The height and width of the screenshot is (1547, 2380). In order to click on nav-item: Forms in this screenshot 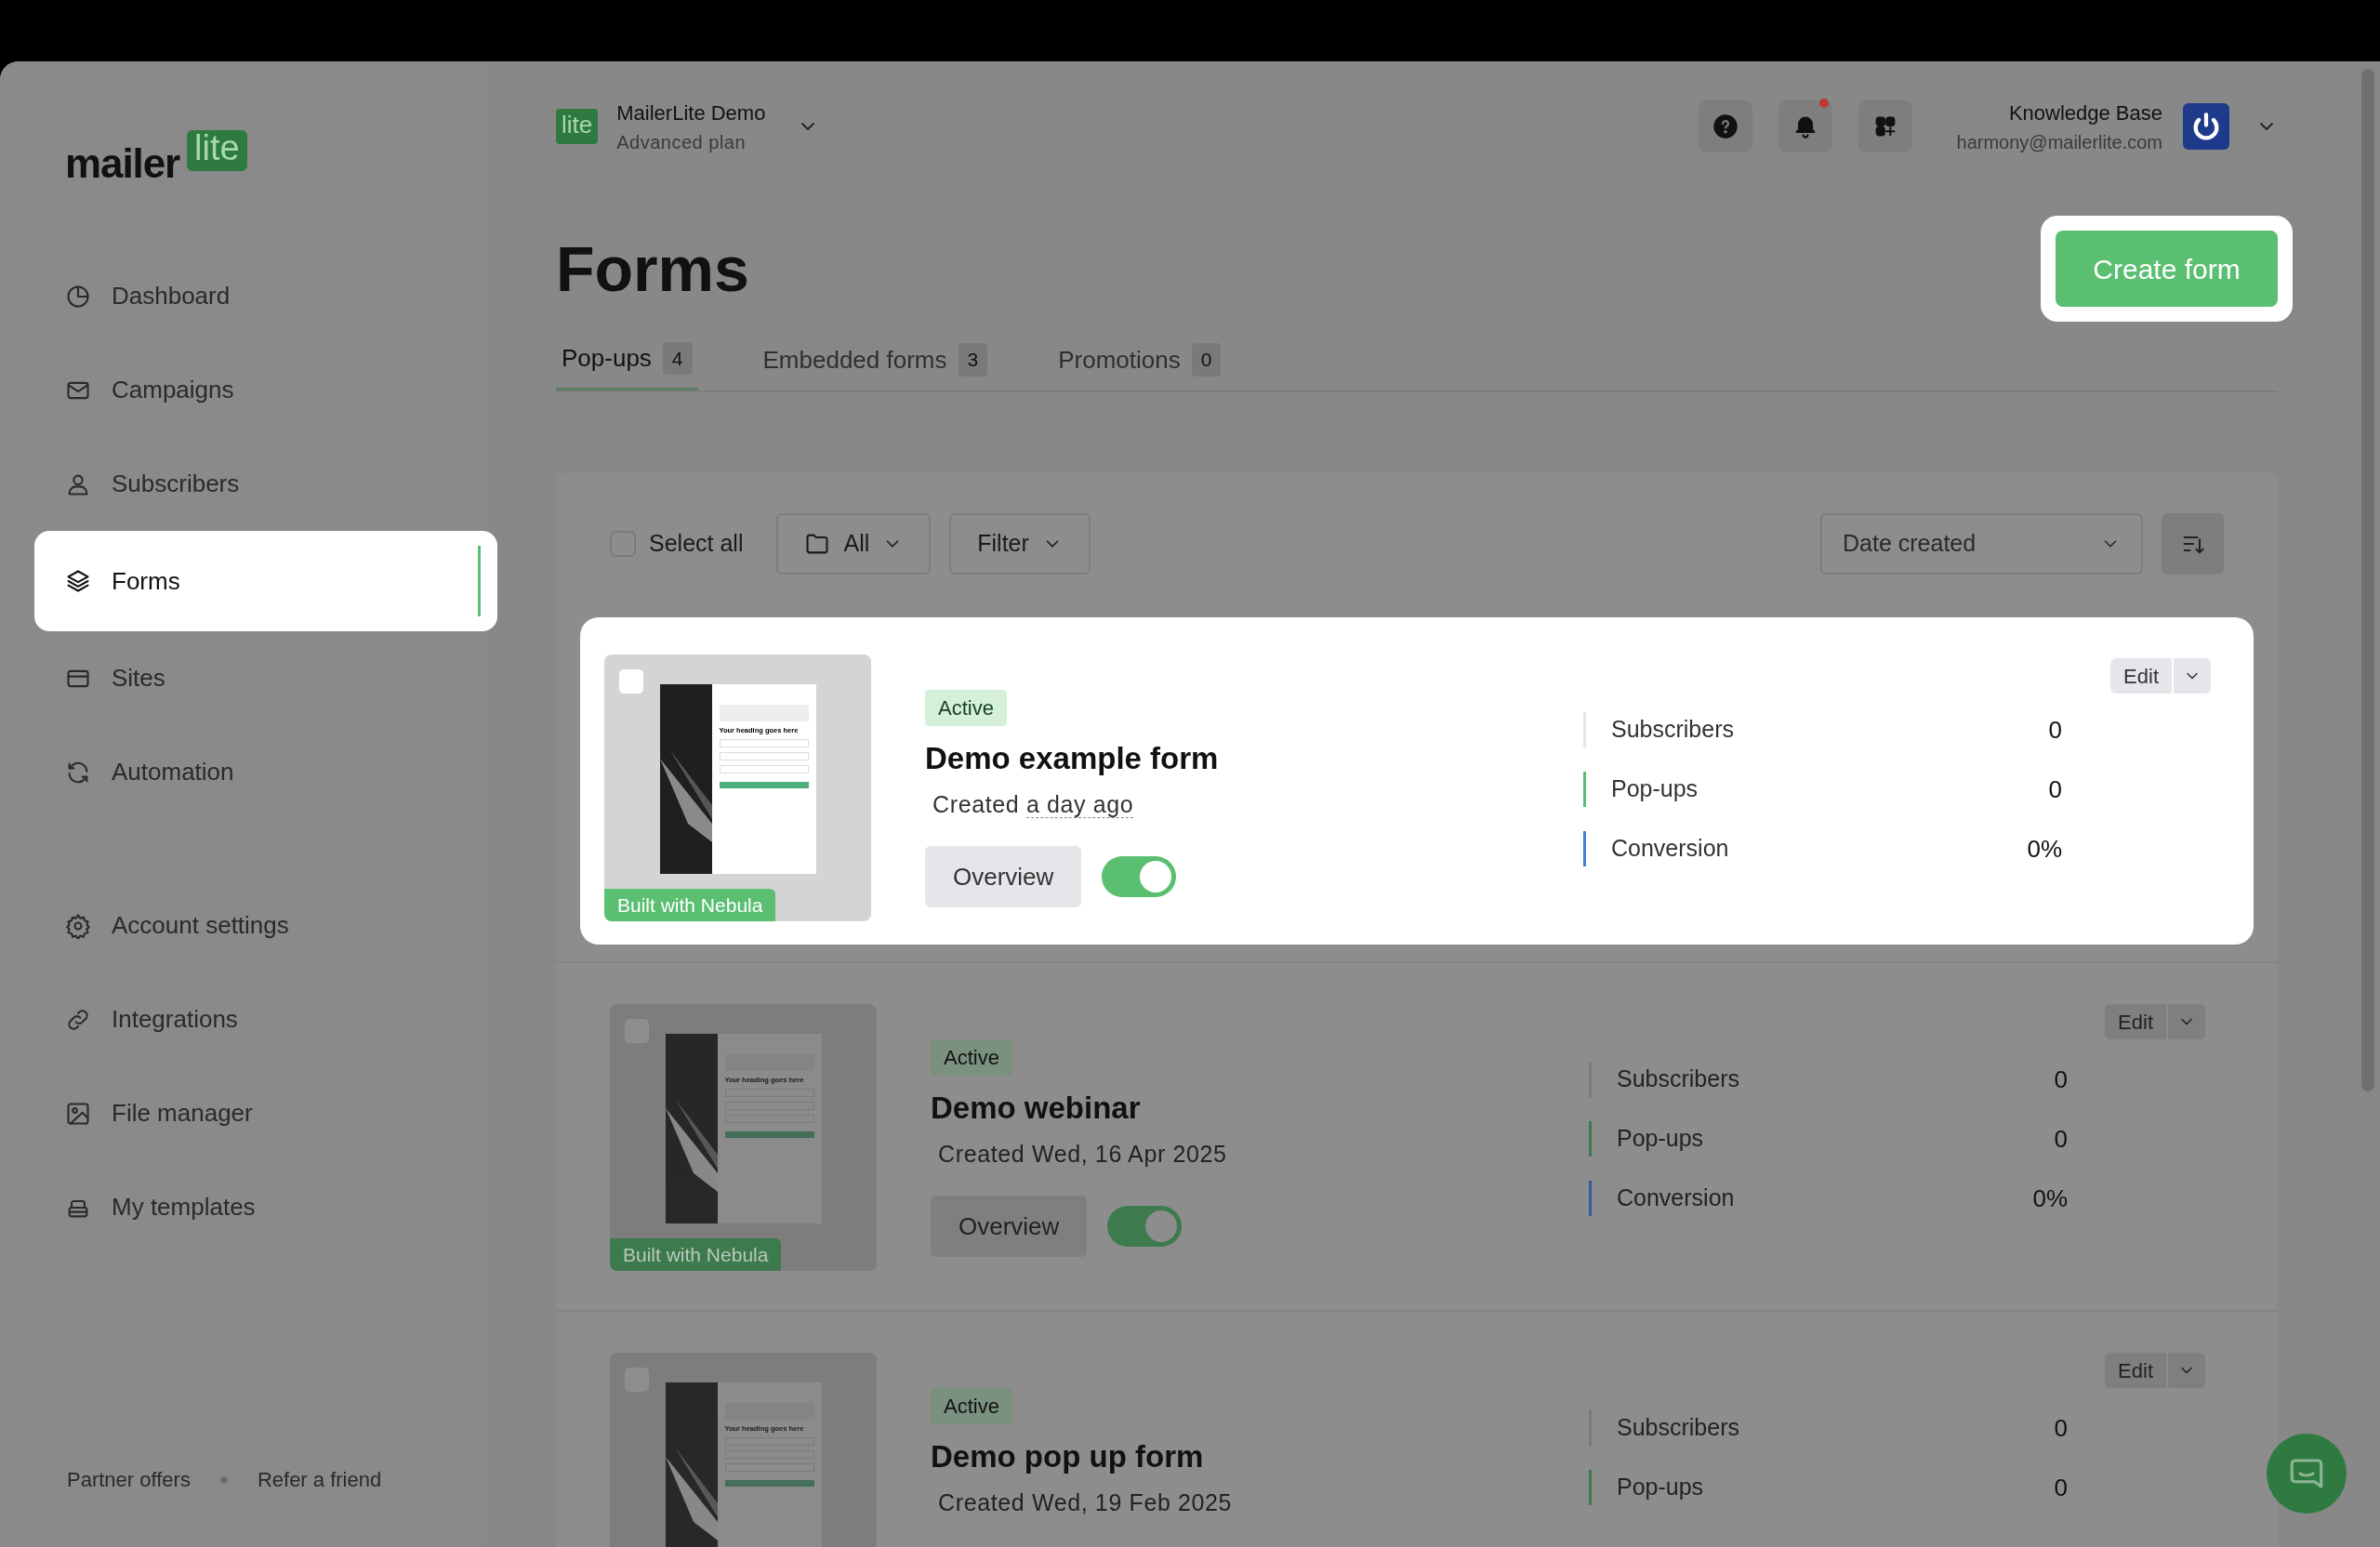, I will do `click(265, 581)`.